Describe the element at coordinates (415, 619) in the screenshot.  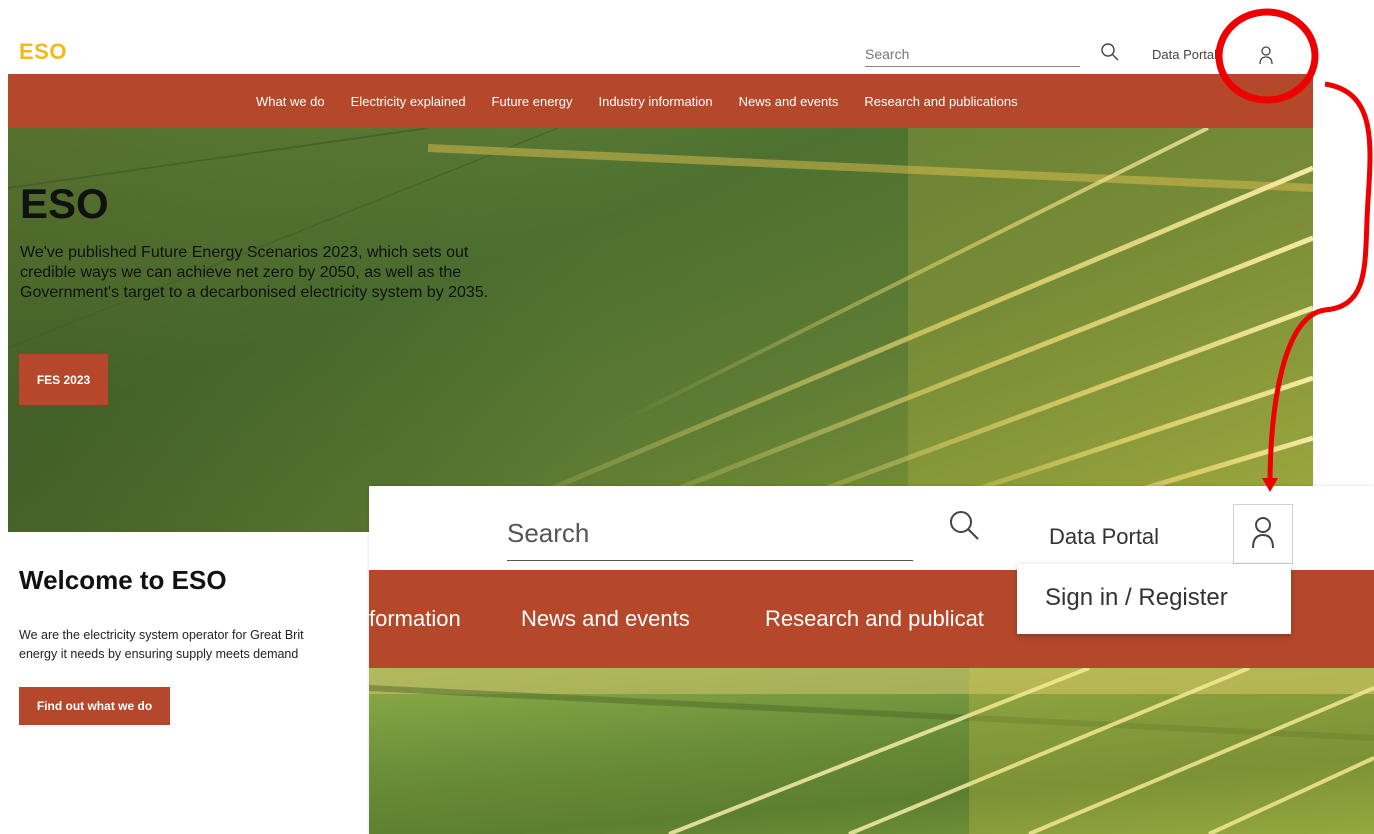
I see `zoom-nav-item-industry-information: formation` at that location.